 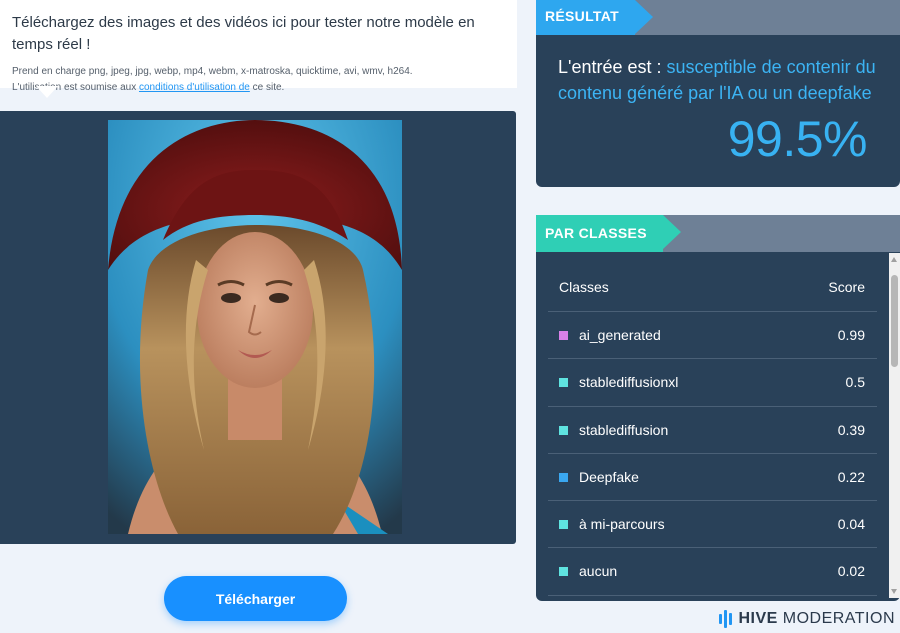 What do you see at coordinates (75, 87) in the screenshot?
I see `terms-prefix: L'utilisation est soumise aux` at bounding box center [75, 87].